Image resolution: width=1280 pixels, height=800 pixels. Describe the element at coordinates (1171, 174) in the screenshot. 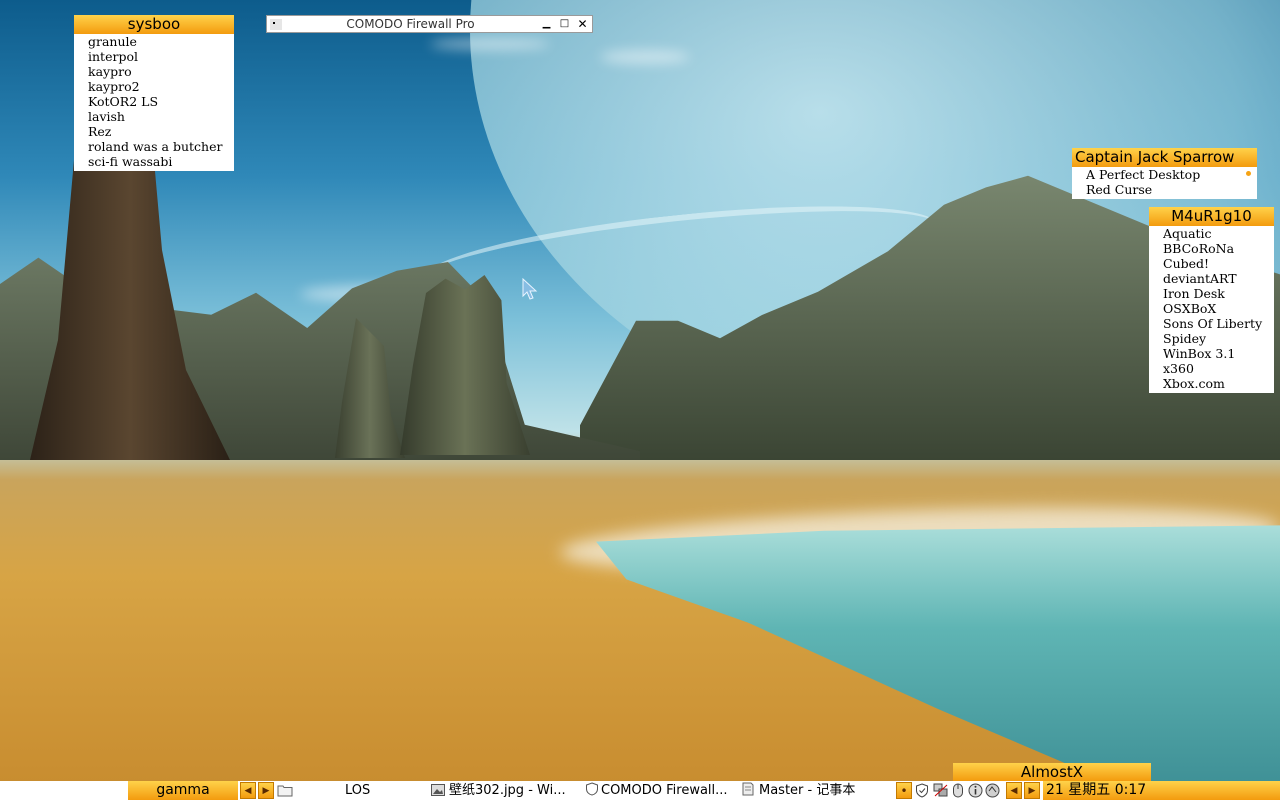

I see `list-item: A Perfect Desktop` at that location.